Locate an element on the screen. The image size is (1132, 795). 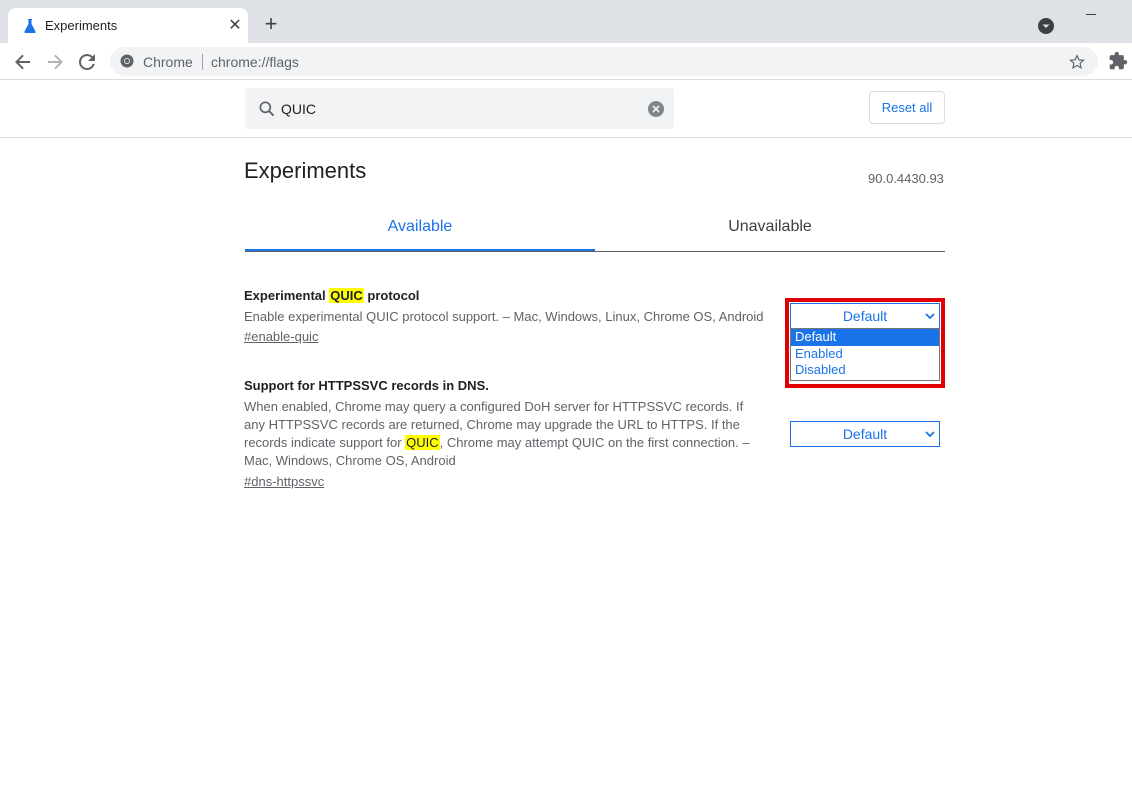
back-icon is located at coordinates (23, 62).